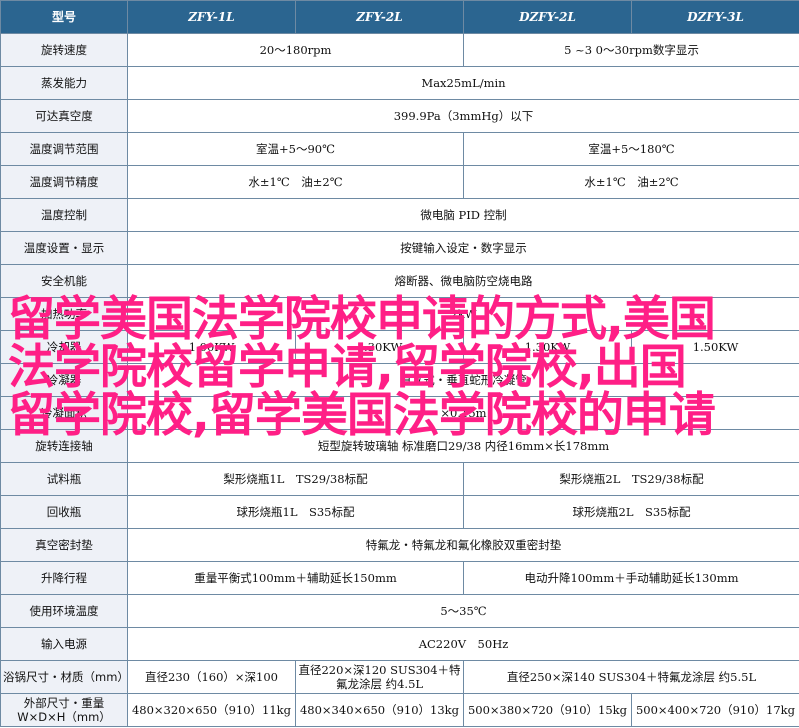 This screenshot has width=799, height=728. I want to click on row-label: 回收瓶, so click(64, 512).